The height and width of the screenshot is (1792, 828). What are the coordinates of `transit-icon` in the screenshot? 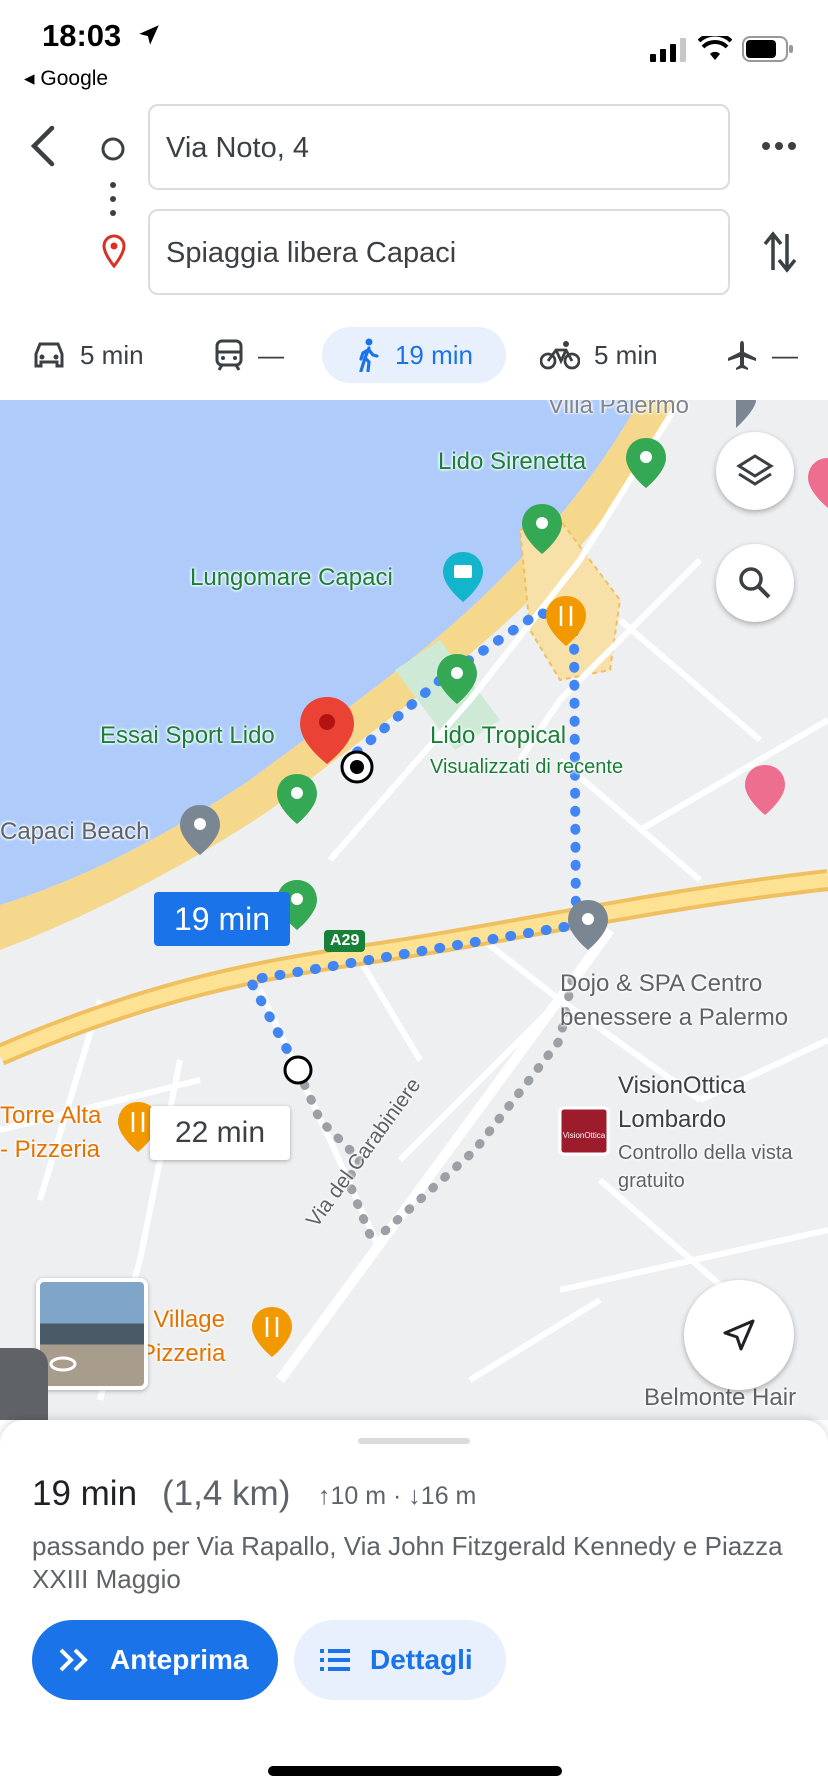 It's located at (229, 355).